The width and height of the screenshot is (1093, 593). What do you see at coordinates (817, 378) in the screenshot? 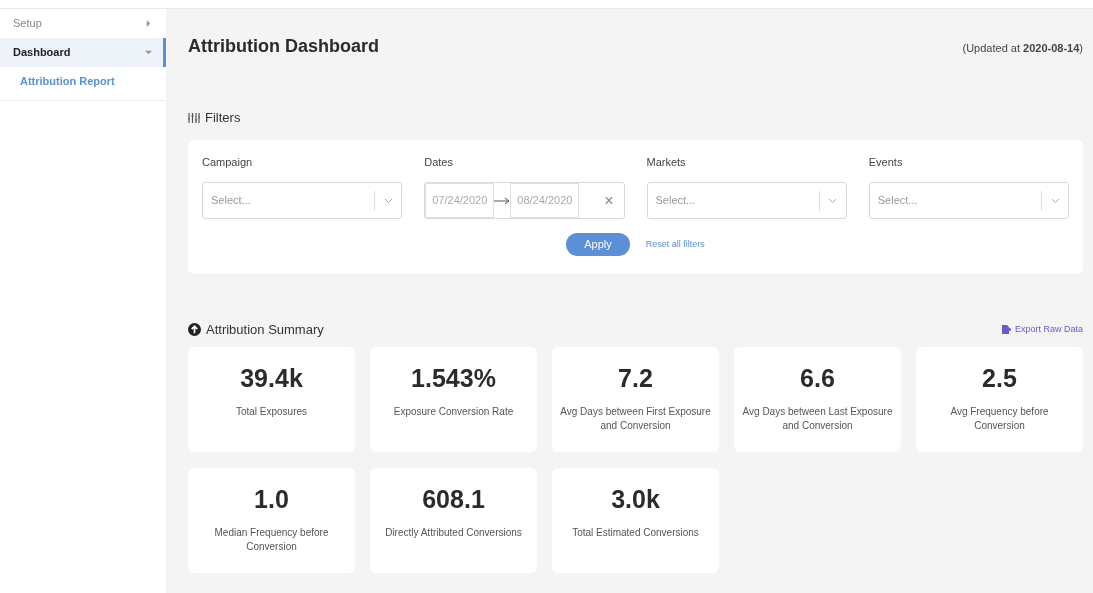
I see `stat-value: 6.6` at bounding box center [817, 378].